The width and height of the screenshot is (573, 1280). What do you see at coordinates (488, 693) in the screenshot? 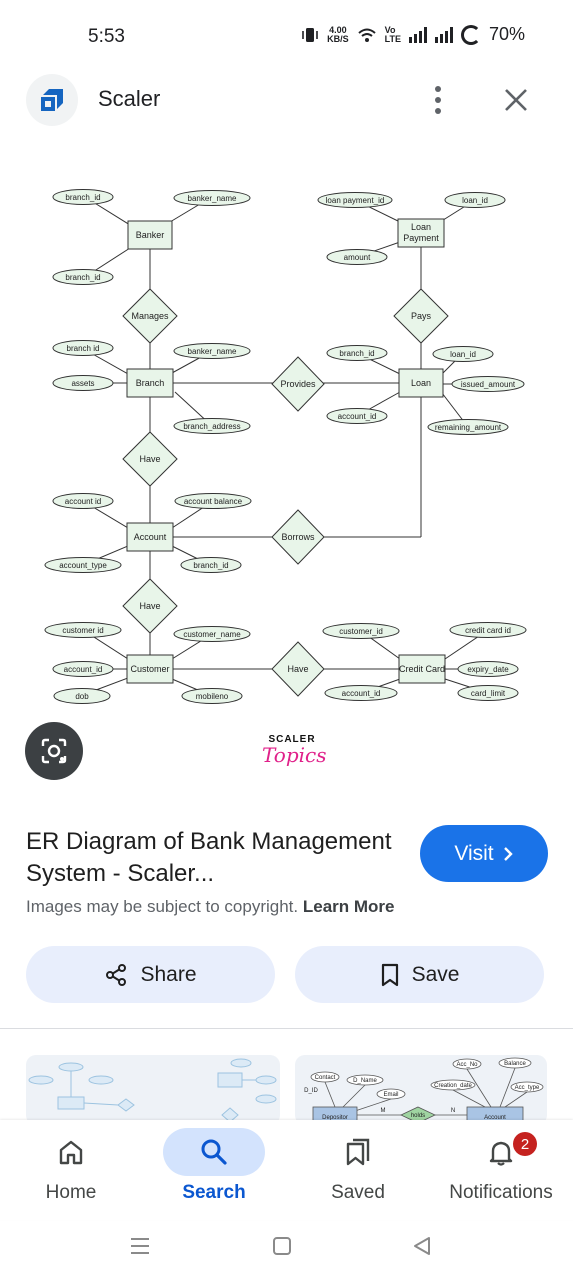
I see `attr-card-limit: card_limit` at bounding box center [488, 693].